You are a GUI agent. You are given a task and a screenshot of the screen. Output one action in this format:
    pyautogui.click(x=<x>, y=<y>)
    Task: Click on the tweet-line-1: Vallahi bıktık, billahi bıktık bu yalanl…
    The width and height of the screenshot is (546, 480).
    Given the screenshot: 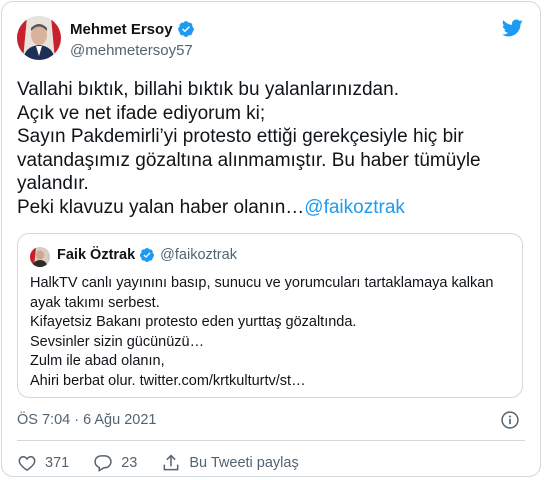 What is the action you would take?
    pyautogui.click(x=208, y=89)
    